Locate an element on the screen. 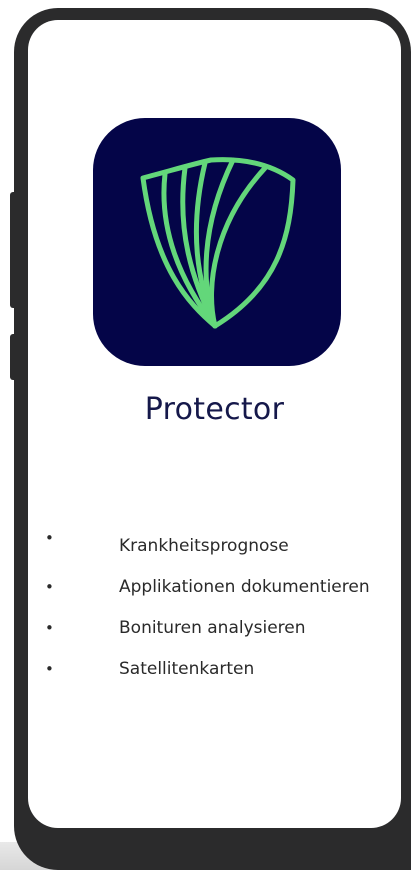 The height and width of the screenshot is (870, 411). list-item: • Satellitenkarten is located at coordinates (214, 669).